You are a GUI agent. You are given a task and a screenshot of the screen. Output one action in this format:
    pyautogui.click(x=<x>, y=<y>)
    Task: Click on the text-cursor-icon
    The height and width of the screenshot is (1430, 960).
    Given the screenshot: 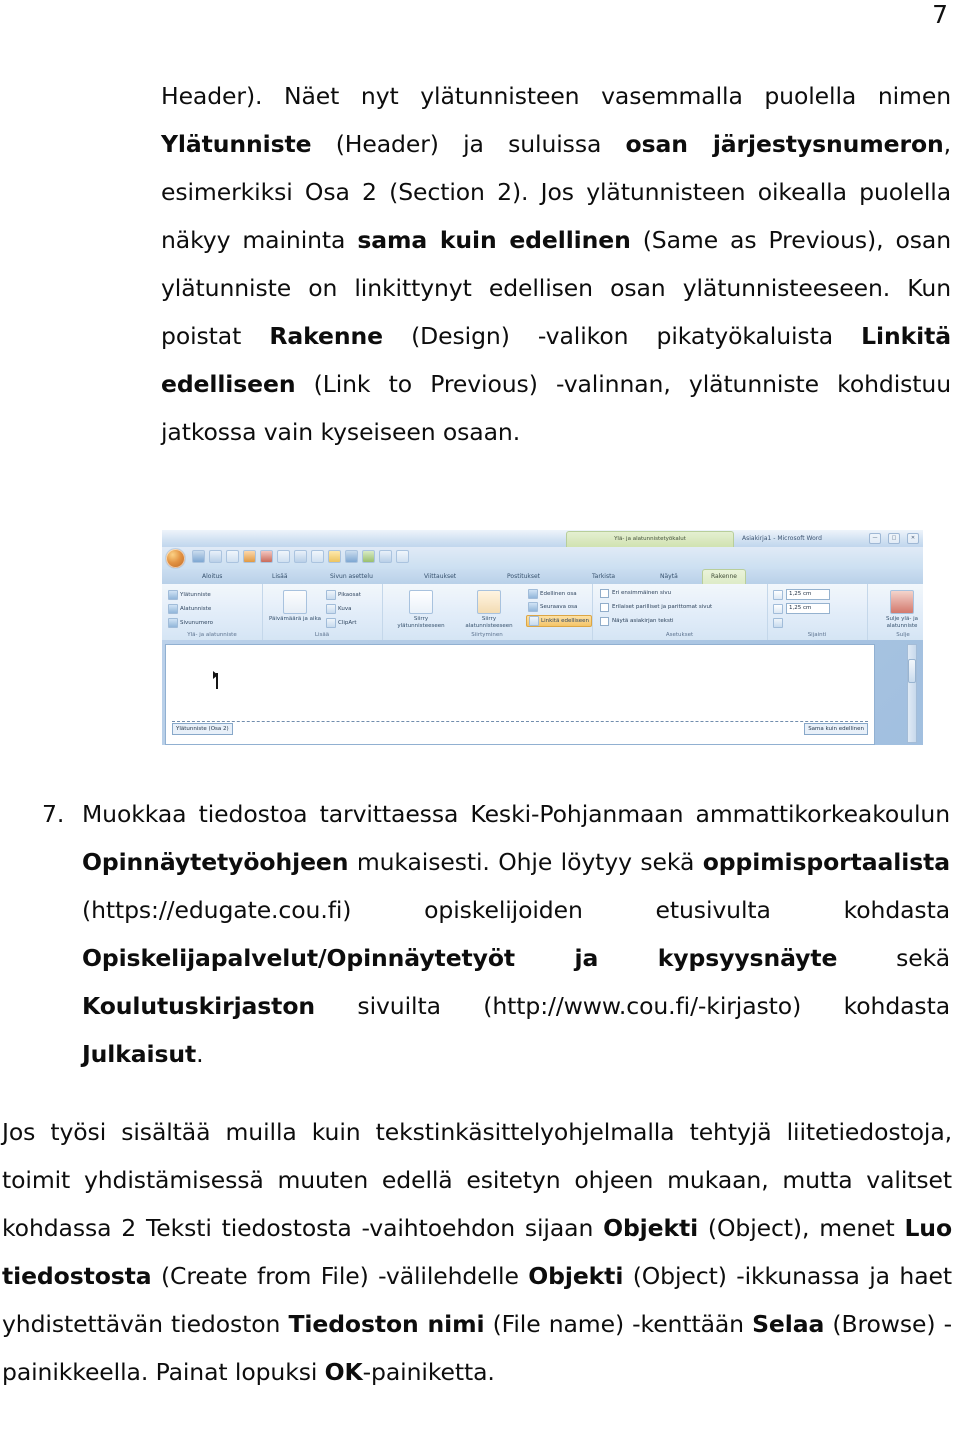 What is the action you would take?
    pyautogui.click(x=215, y=680)
    